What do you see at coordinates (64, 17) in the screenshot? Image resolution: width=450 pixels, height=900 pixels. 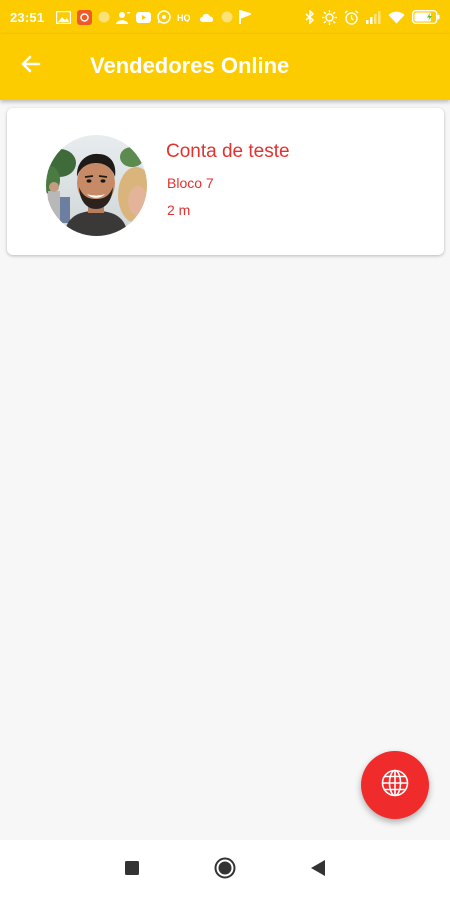 I see `gallery-notification-icon` at bounding box center [64, 17].